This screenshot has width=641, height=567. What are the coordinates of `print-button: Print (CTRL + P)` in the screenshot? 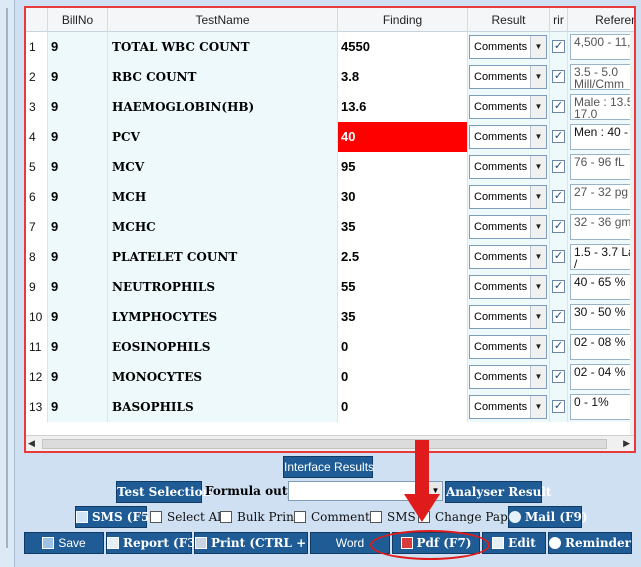 It's located at (259, 543).